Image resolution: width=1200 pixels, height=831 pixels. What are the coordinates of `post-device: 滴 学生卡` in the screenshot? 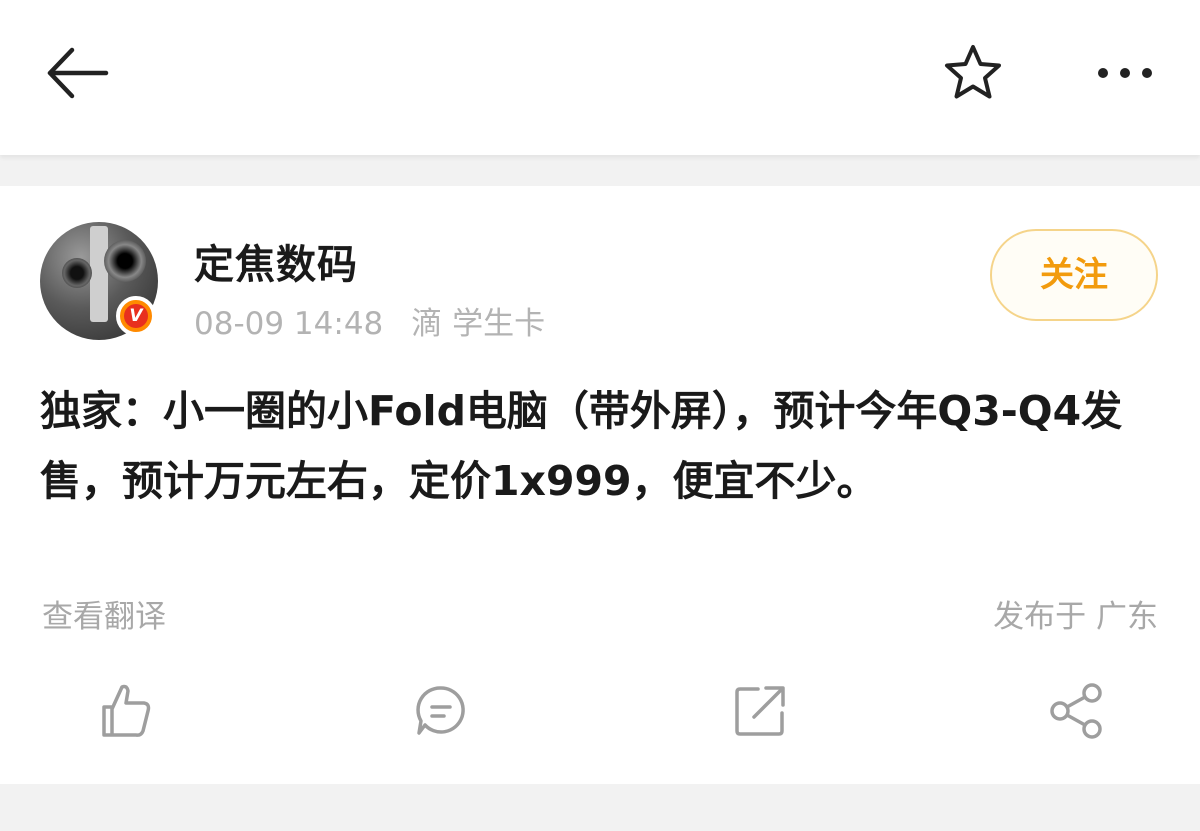 It's located at (478, 324).